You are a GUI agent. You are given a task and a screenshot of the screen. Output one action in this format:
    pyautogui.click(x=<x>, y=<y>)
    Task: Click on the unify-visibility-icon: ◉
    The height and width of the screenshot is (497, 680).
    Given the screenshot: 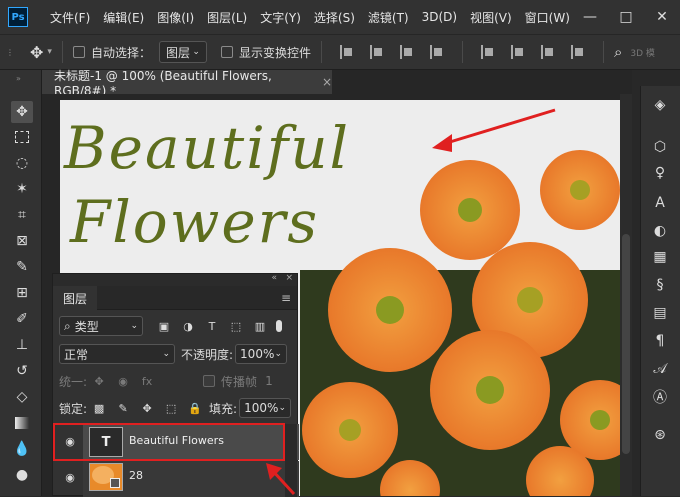 What is the action you would take?
    pyautogui.click(x=123, y=381)
    